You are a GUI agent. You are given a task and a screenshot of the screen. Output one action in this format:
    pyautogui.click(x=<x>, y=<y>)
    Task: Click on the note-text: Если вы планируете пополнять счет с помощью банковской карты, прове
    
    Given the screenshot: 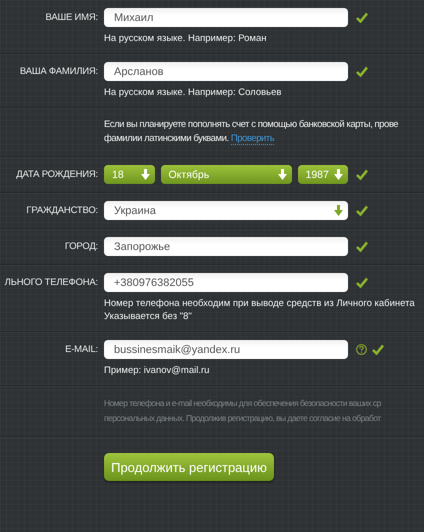 What is the action you would take?
    pyautogui.click(x=252, y=125)
    